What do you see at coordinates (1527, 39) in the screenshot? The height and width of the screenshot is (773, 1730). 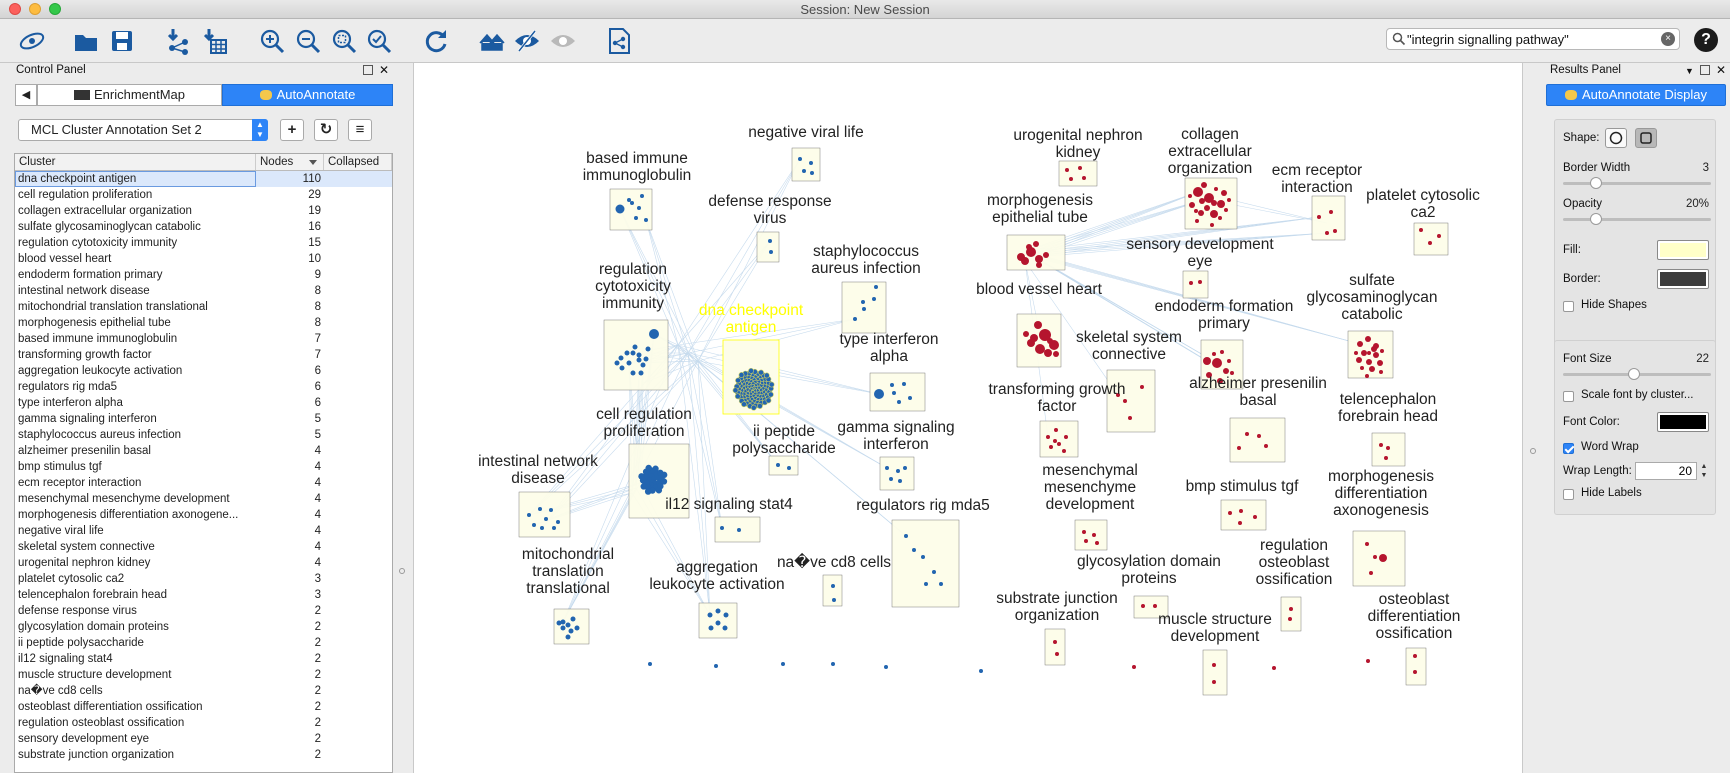 I see `search-input` at bounding box center [1527, 39].